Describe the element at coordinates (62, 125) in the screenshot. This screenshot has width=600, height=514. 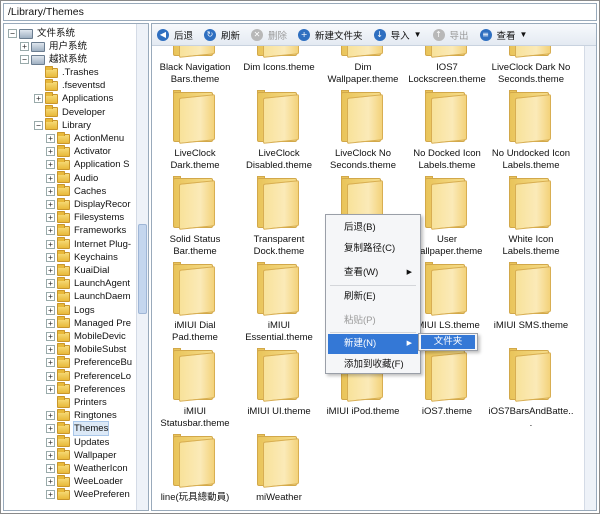
I see `tree-item: − Library` at that location.